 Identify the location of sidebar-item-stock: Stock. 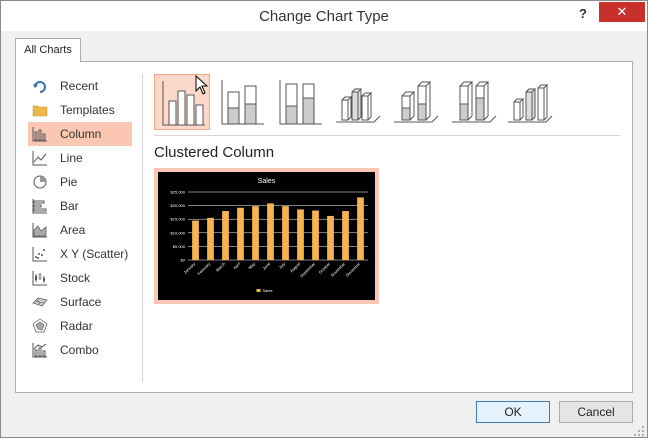
(80, 278).